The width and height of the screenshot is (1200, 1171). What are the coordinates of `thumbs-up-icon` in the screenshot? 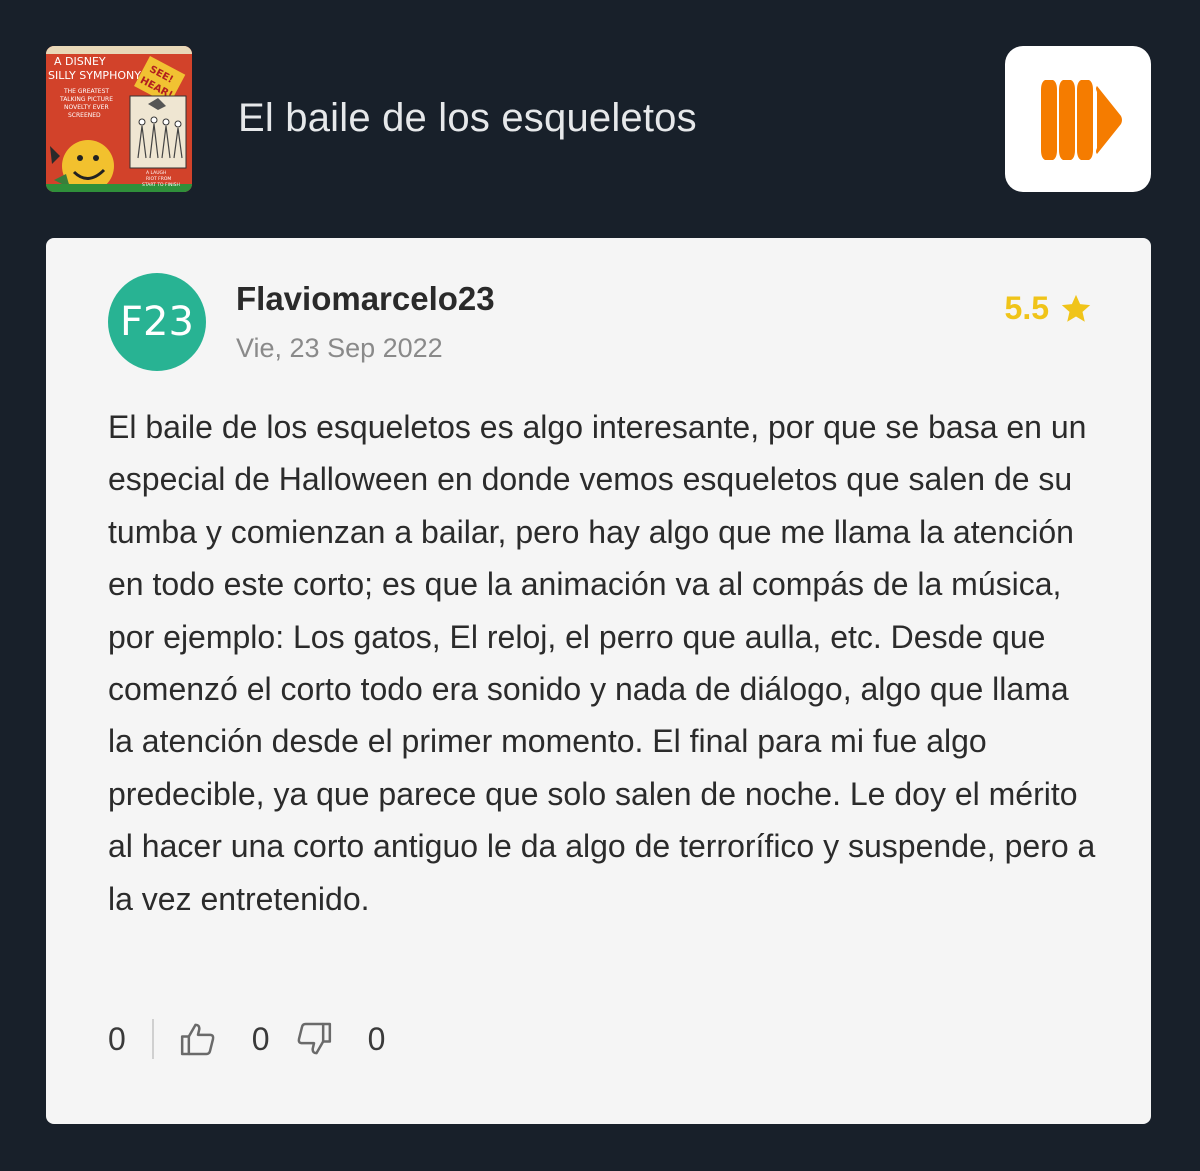 It's located at (197, 1039).